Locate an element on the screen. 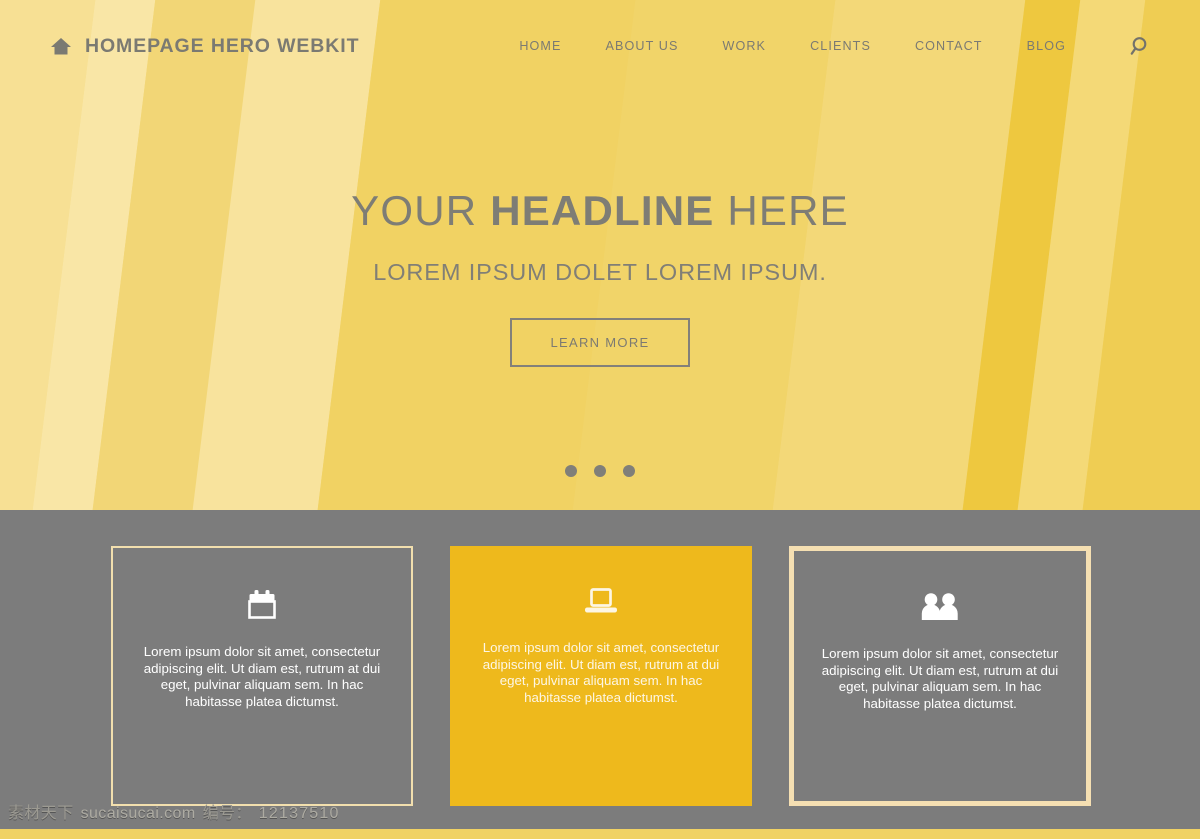 The height and width of the screenshot is (839, 1200). search-icon is located at coordinates (1141, 46).